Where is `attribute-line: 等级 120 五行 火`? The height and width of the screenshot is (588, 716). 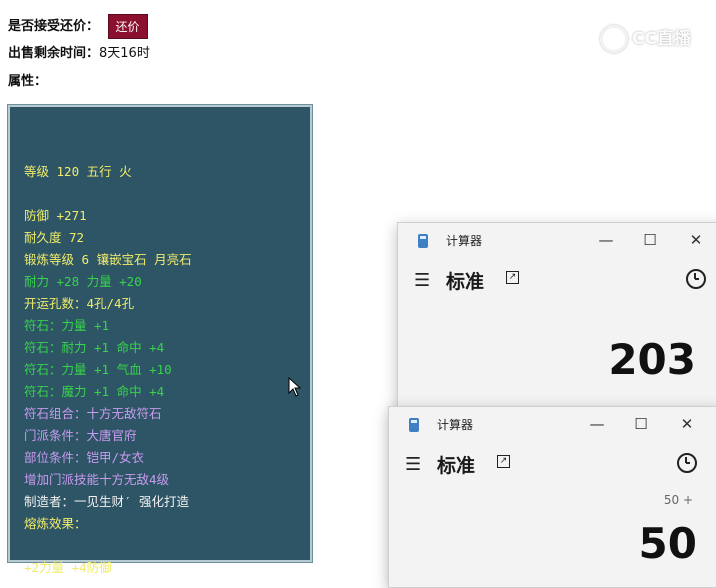 attribute-line: 等级 120 五行 火 is located at coordinates (78, 171).